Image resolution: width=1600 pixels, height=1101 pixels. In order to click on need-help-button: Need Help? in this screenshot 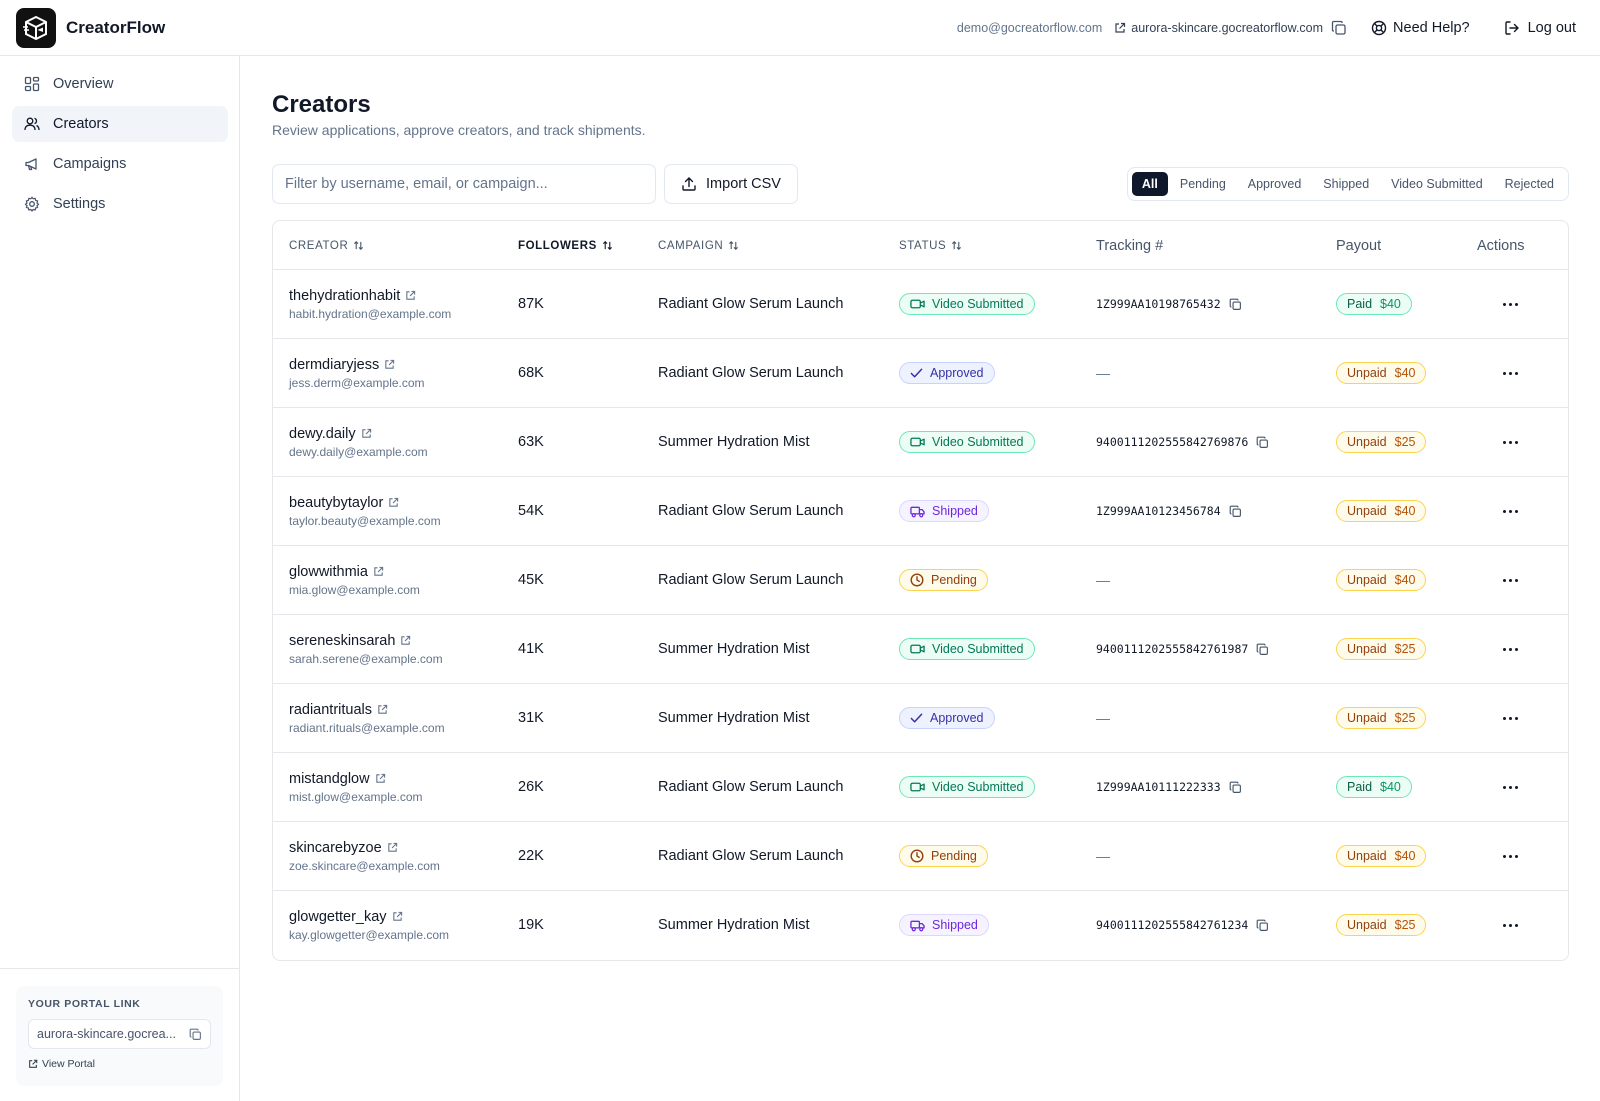, I will do `click(1420, 28)`.